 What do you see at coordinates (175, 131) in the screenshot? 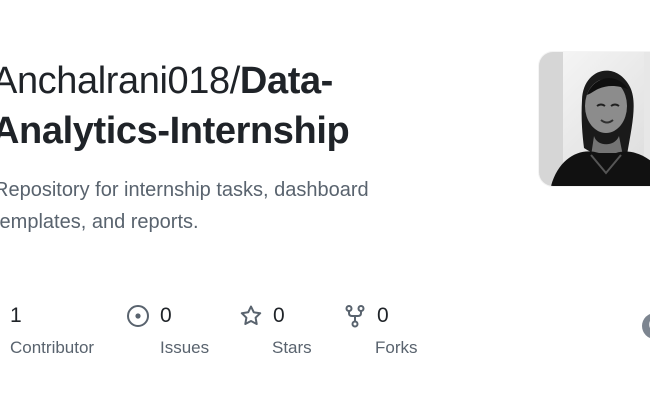
I see `repository-name-line-2: Analytics-Internship` at bounding box center [175, 131].